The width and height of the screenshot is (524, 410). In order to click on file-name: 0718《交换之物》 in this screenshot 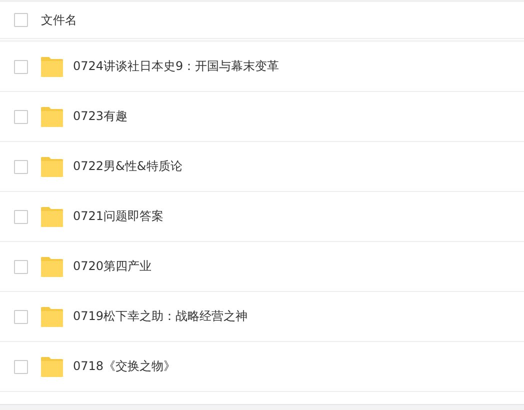, I will do `click(124, 366)`.